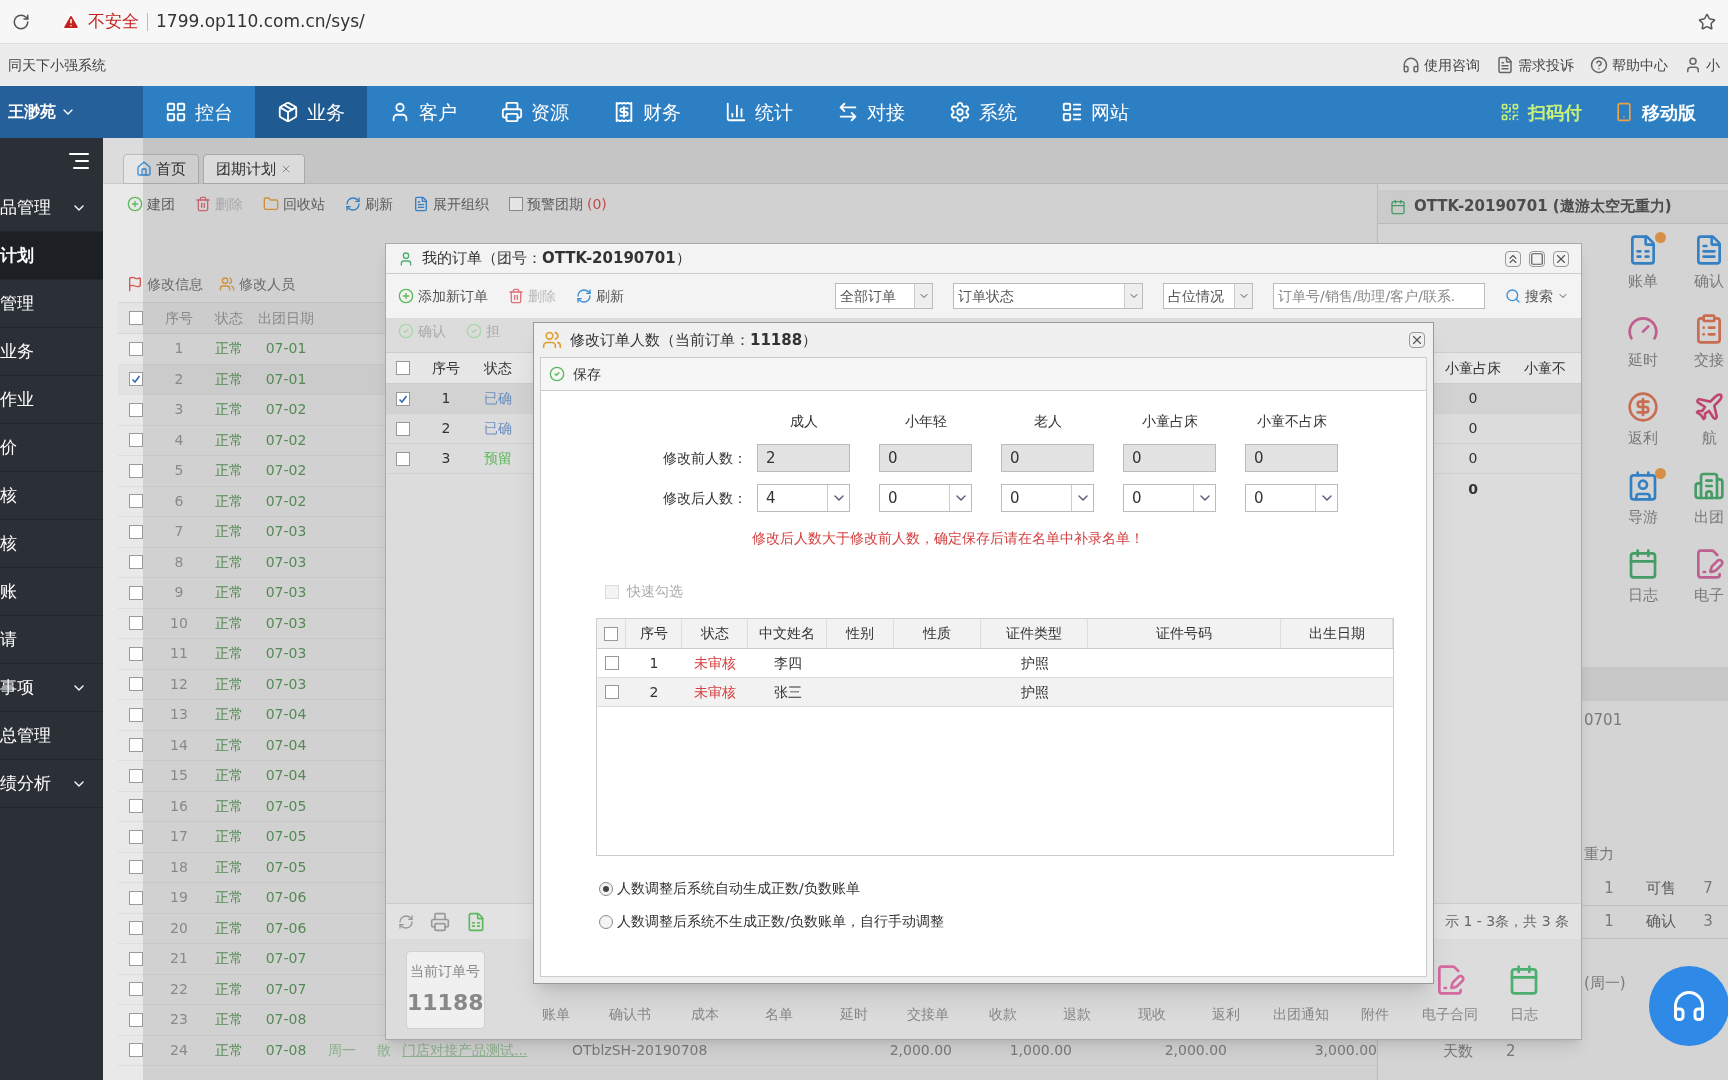 The image size is (1728, 1080). What do you see at coordinates (803, 498) in the screenshot?
I see `number-spinner: 4` at bounding box center [803, 498].